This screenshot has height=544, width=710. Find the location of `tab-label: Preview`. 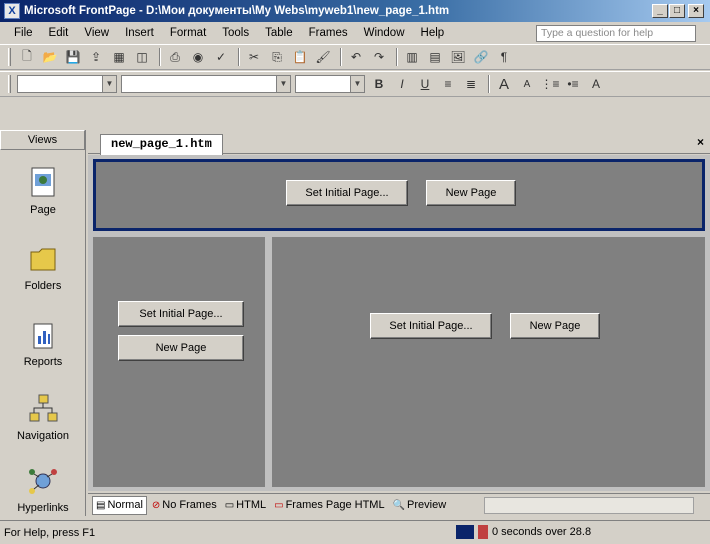

tab-label: Preview is located at coordinates (427, 505).